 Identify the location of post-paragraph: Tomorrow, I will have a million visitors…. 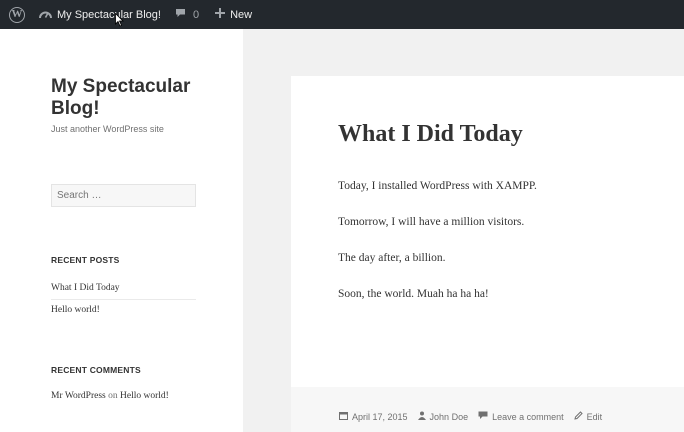
(431, 222).